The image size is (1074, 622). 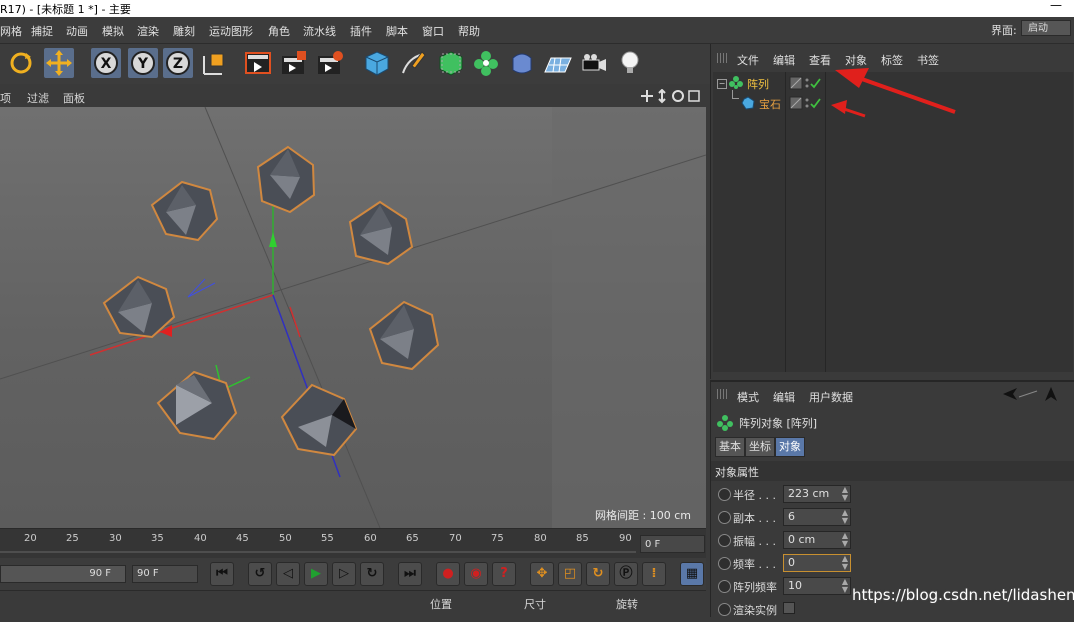 What do you see at coordinates (784, 397) in the screenshot?
I see `attr-menu-edit: 编辑` at bounding box center [784, 397].